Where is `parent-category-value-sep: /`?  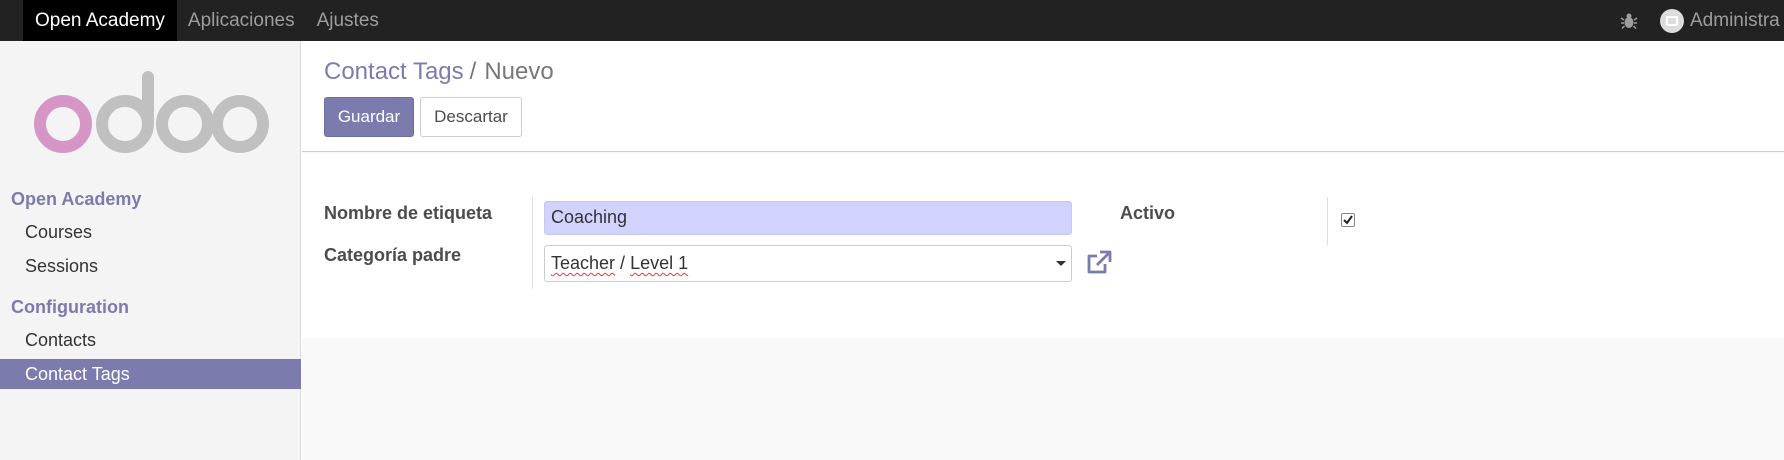
parent-category-value-sep: / is located at coordinates (623, 263).